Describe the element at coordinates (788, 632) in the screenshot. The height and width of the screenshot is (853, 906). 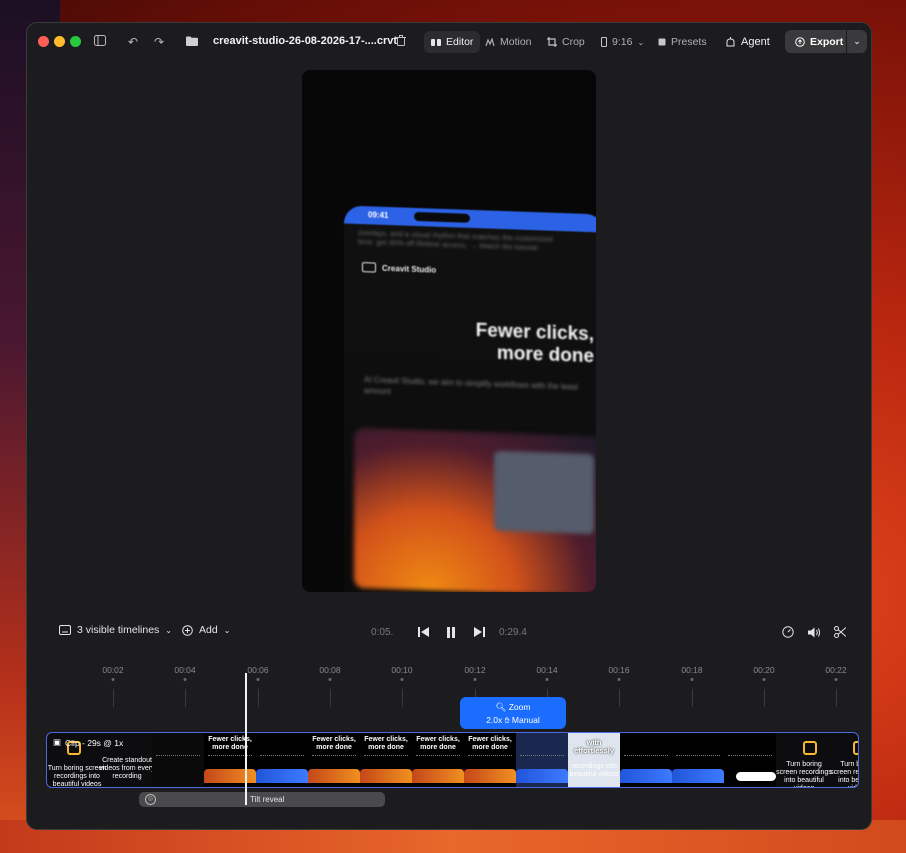
I see `speed-gauge-icon` at that location.